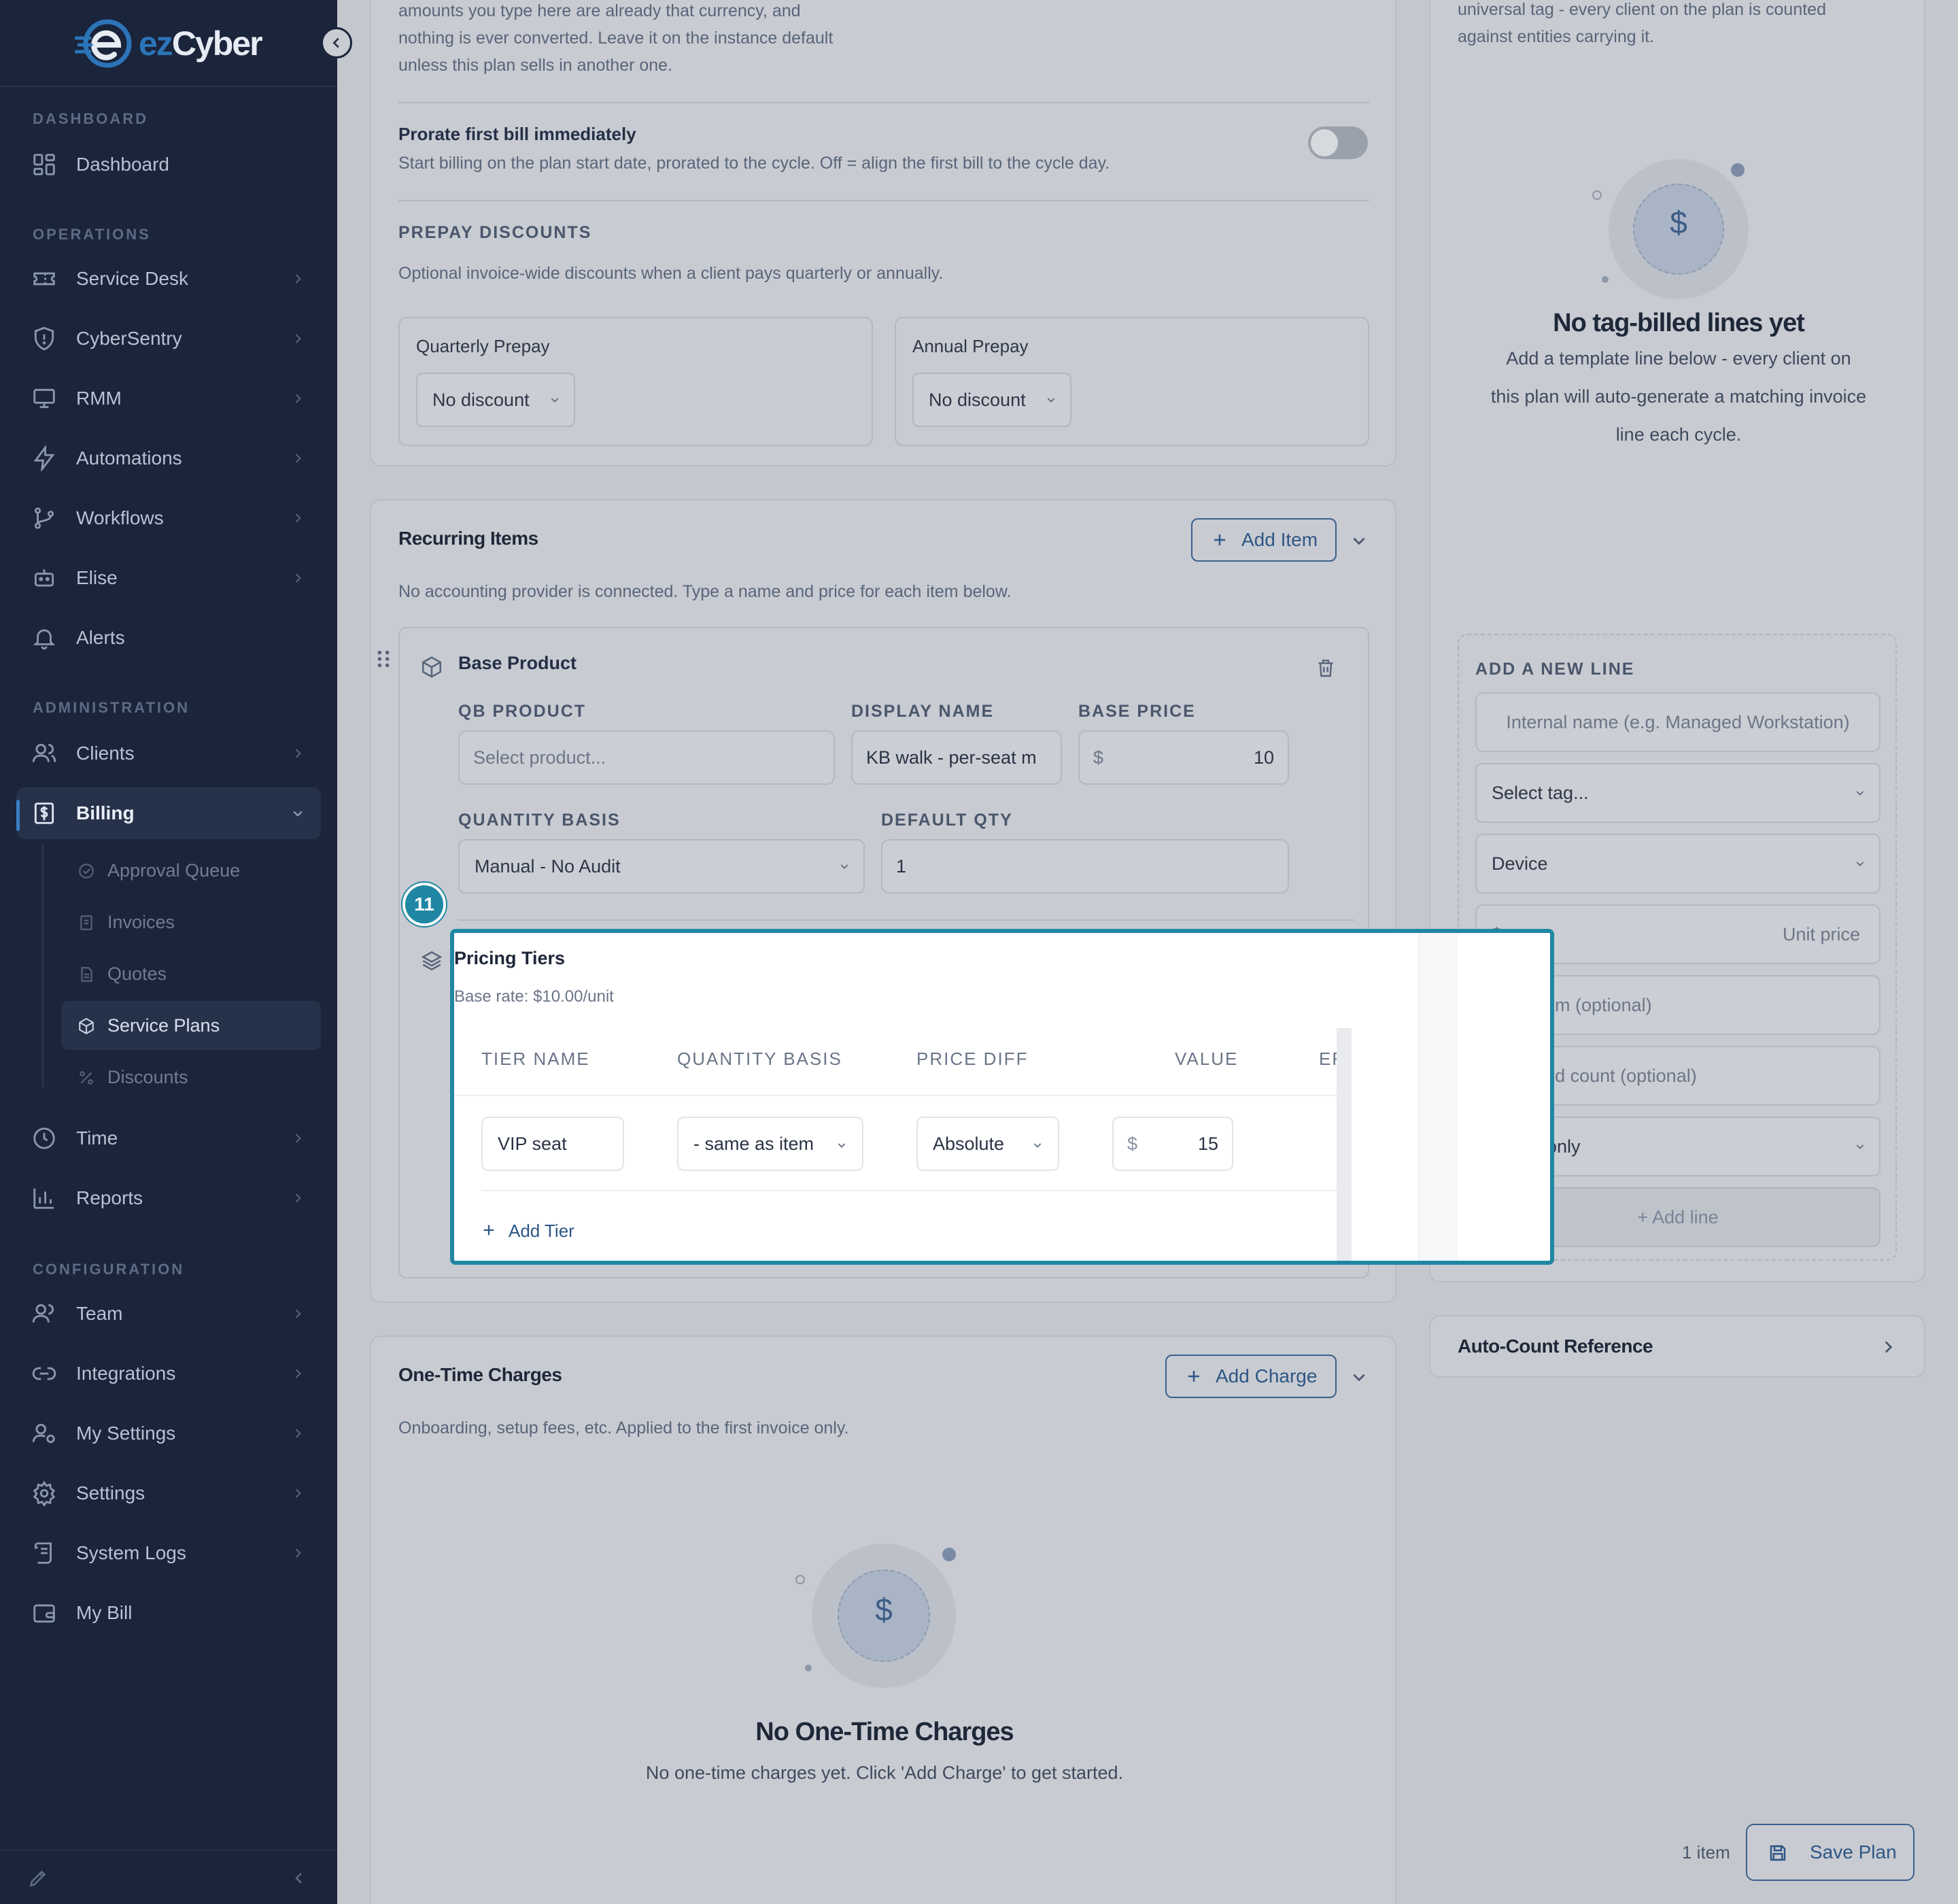 Image resolution: width=1958 pixels, height=1904 pixels. I want to click on active-indicator, so click(18, 815).